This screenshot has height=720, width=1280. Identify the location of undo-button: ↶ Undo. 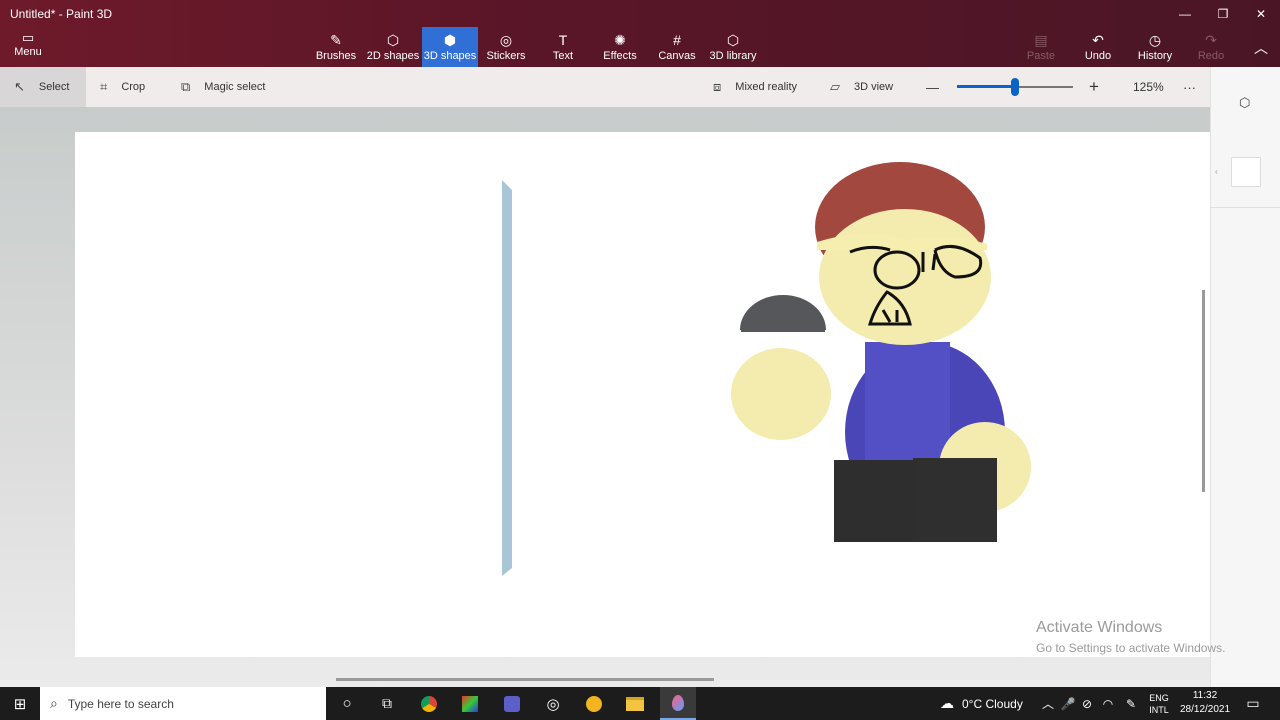
(1098, 47).